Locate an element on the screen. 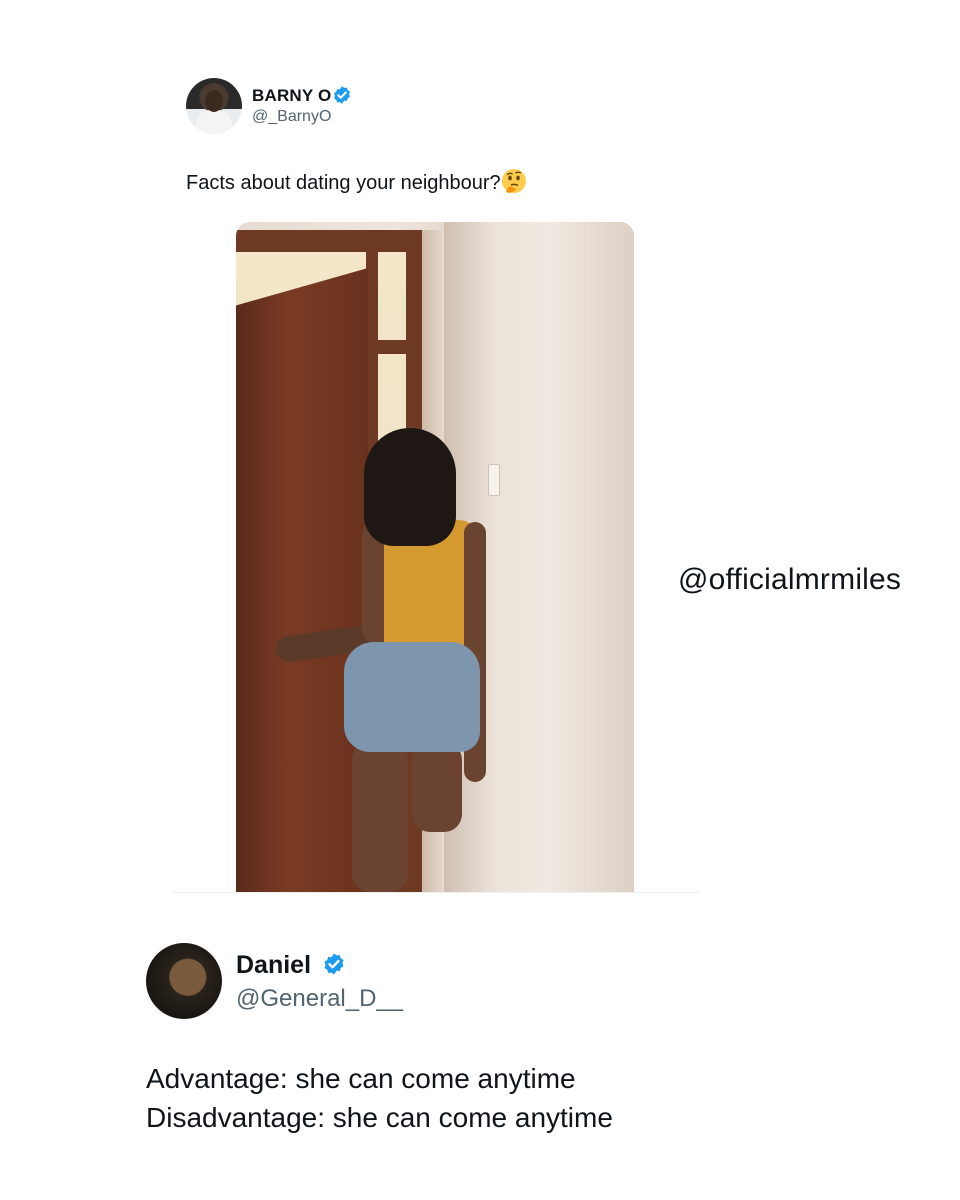 The image size is (960, 1200). photo-leg-right is located at coordinates (437, 787).